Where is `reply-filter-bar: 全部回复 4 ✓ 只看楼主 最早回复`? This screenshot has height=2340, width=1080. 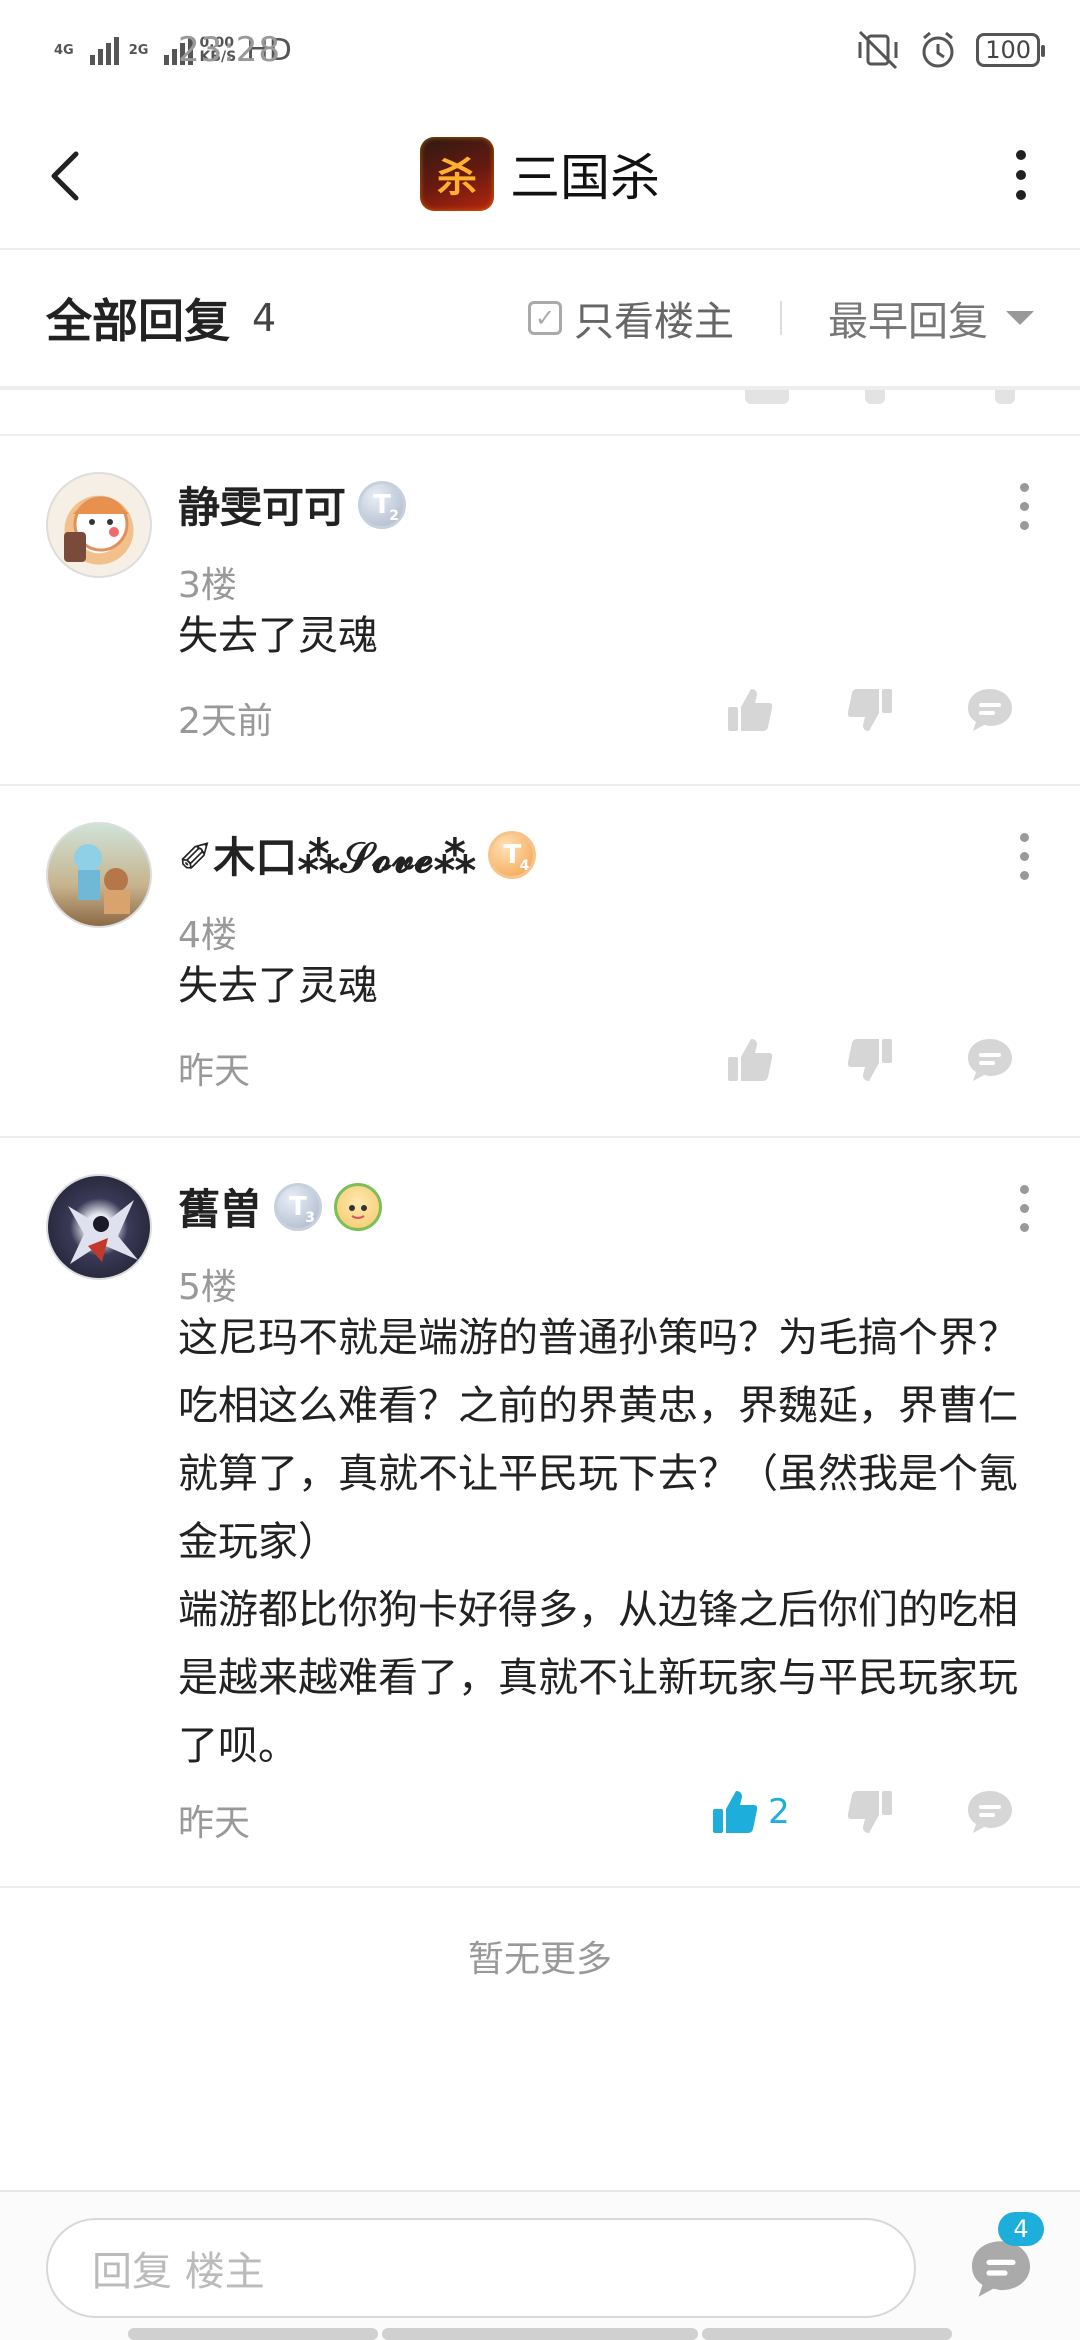 reply-filter-bar: 全部回复 4 ✓ 只看楼主 最早回复 is located at coordinates (540, 320).